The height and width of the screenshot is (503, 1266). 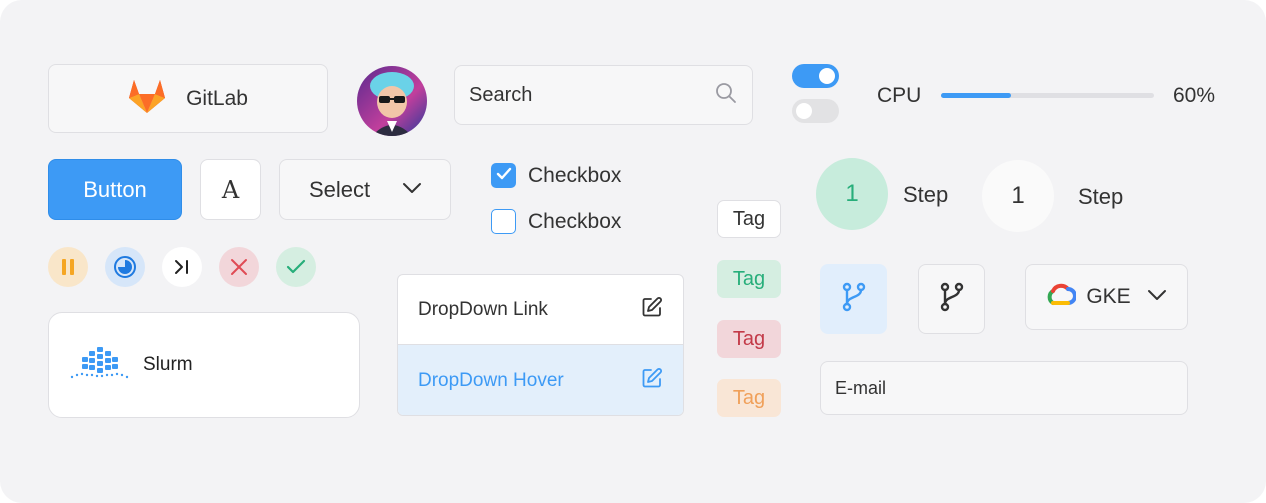 I want to click on search-icon, so click(x=726, y=95).